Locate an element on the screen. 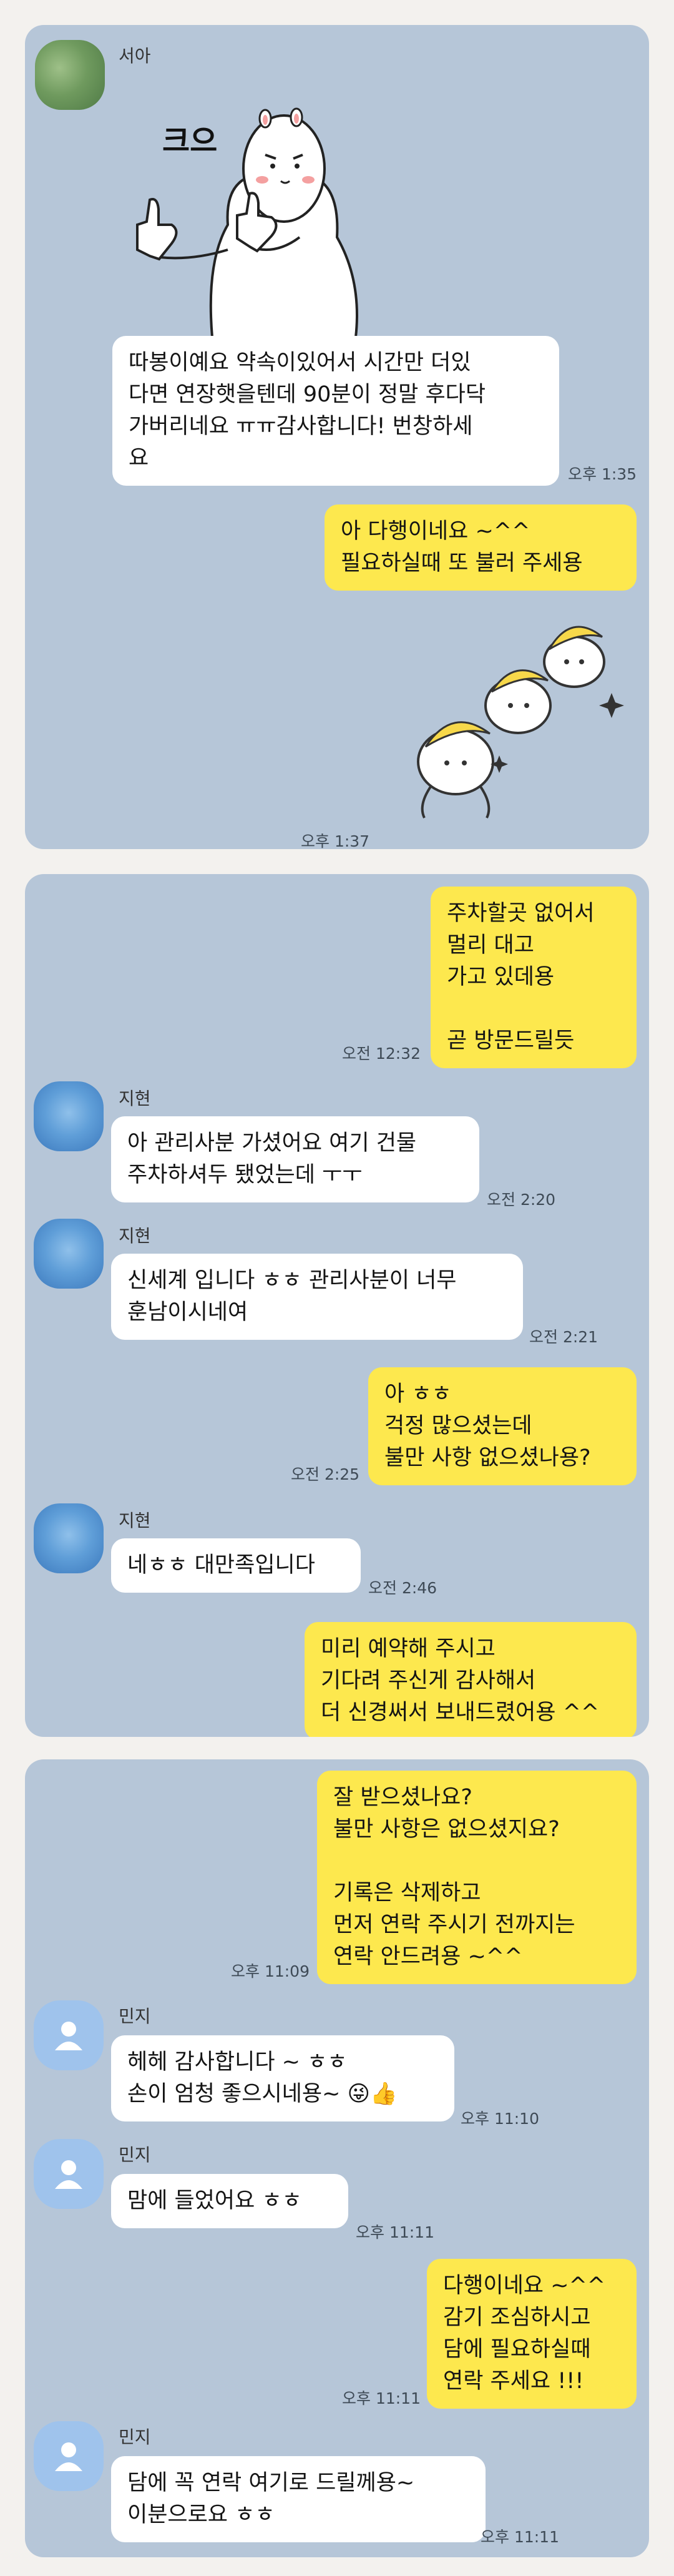  message-line: 걱정 많으셨는데 is located at coordinates (458, 1425).